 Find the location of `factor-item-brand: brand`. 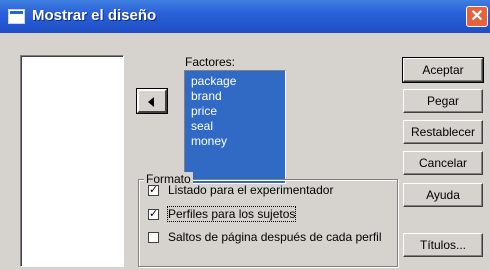

factor-item-brand: brand is located at coordinates (238, 96).